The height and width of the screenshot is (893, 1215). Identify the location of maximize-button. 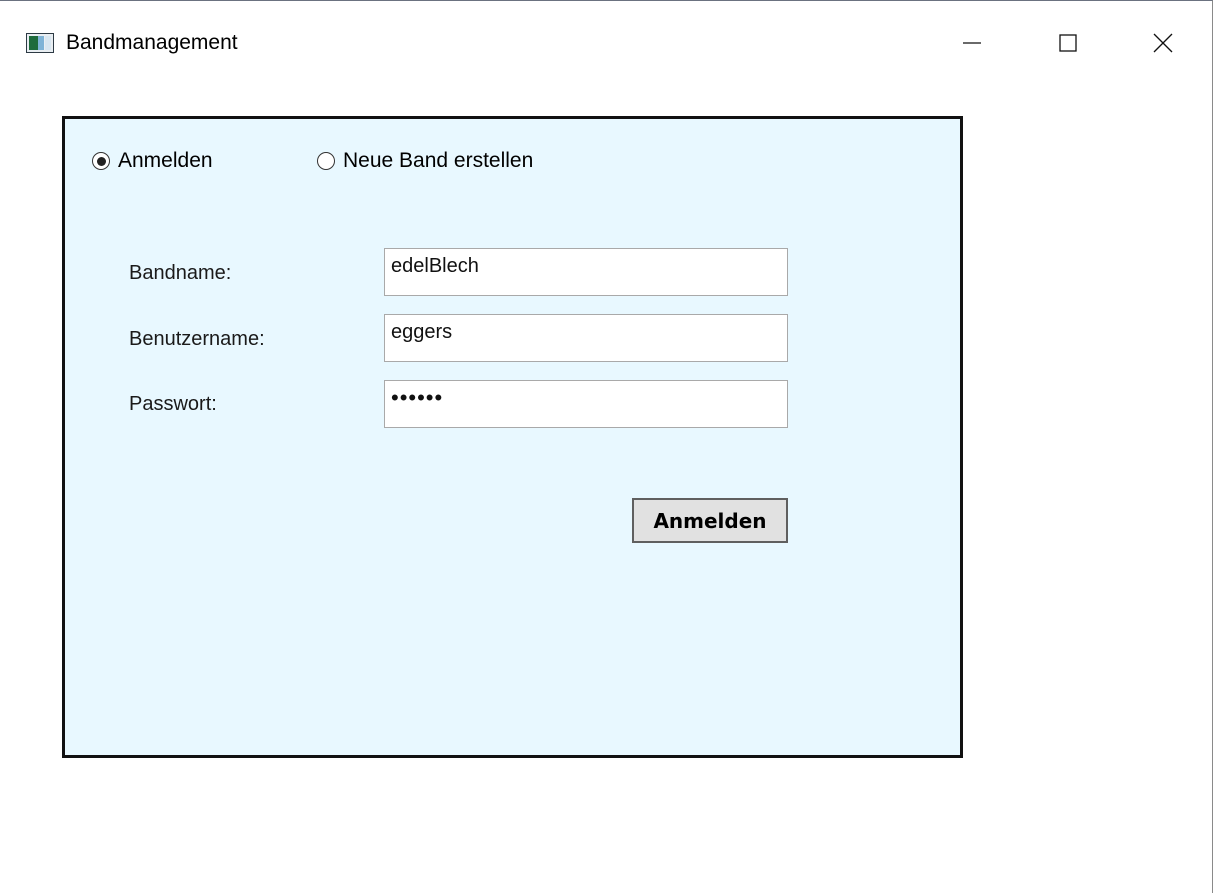
(1068, 43).